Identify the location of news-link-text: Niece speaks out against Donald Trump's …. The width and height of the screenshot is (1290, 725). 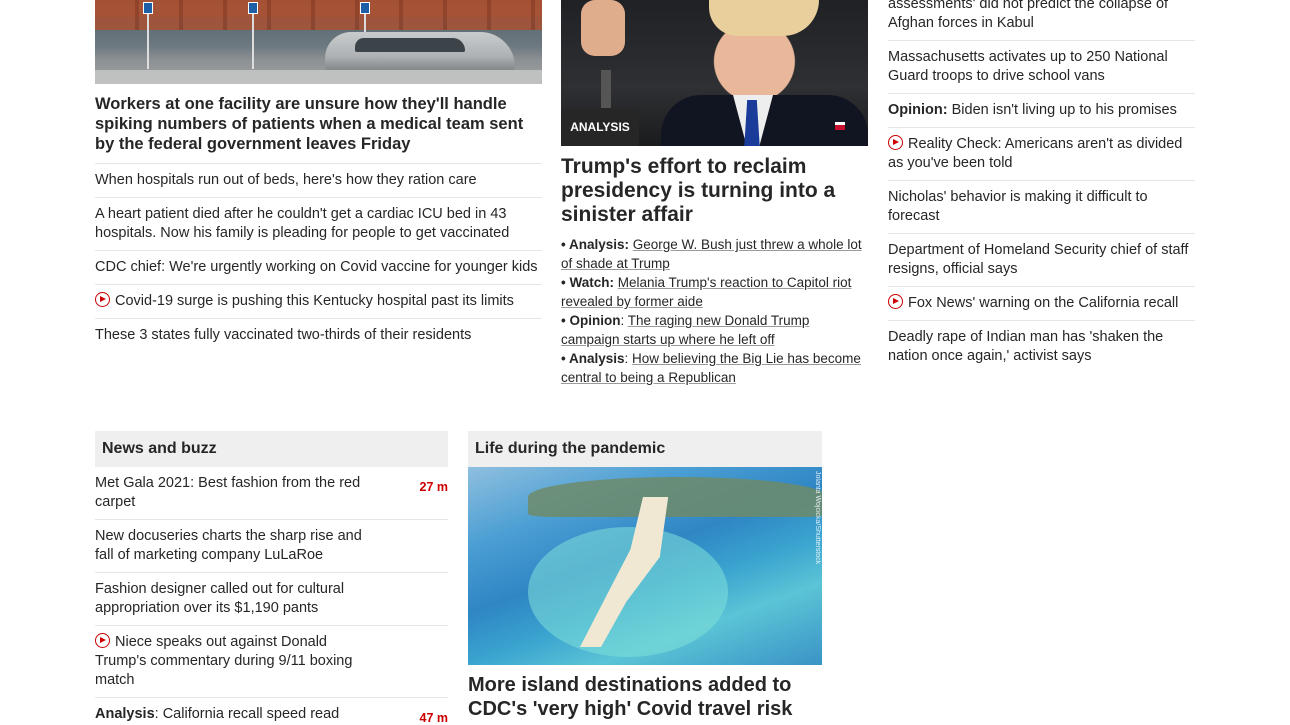
(224, 661).